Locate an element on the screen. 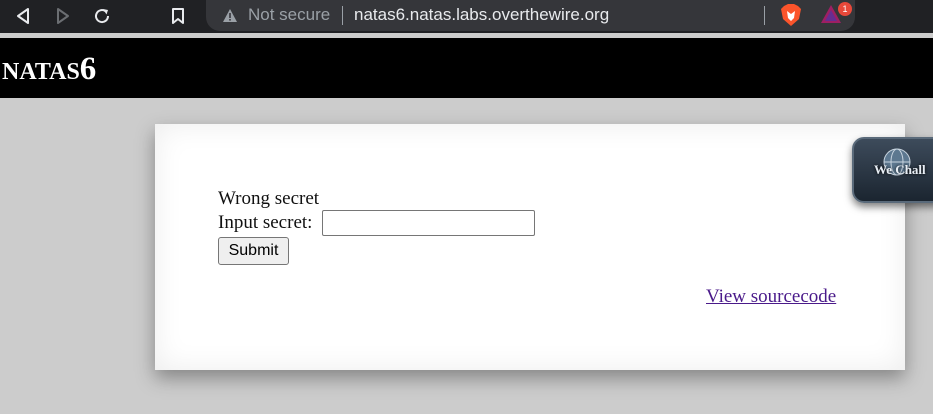 The width and height of the screenshot is (933, 414). reload-icon is located at coordinates (102, 16).